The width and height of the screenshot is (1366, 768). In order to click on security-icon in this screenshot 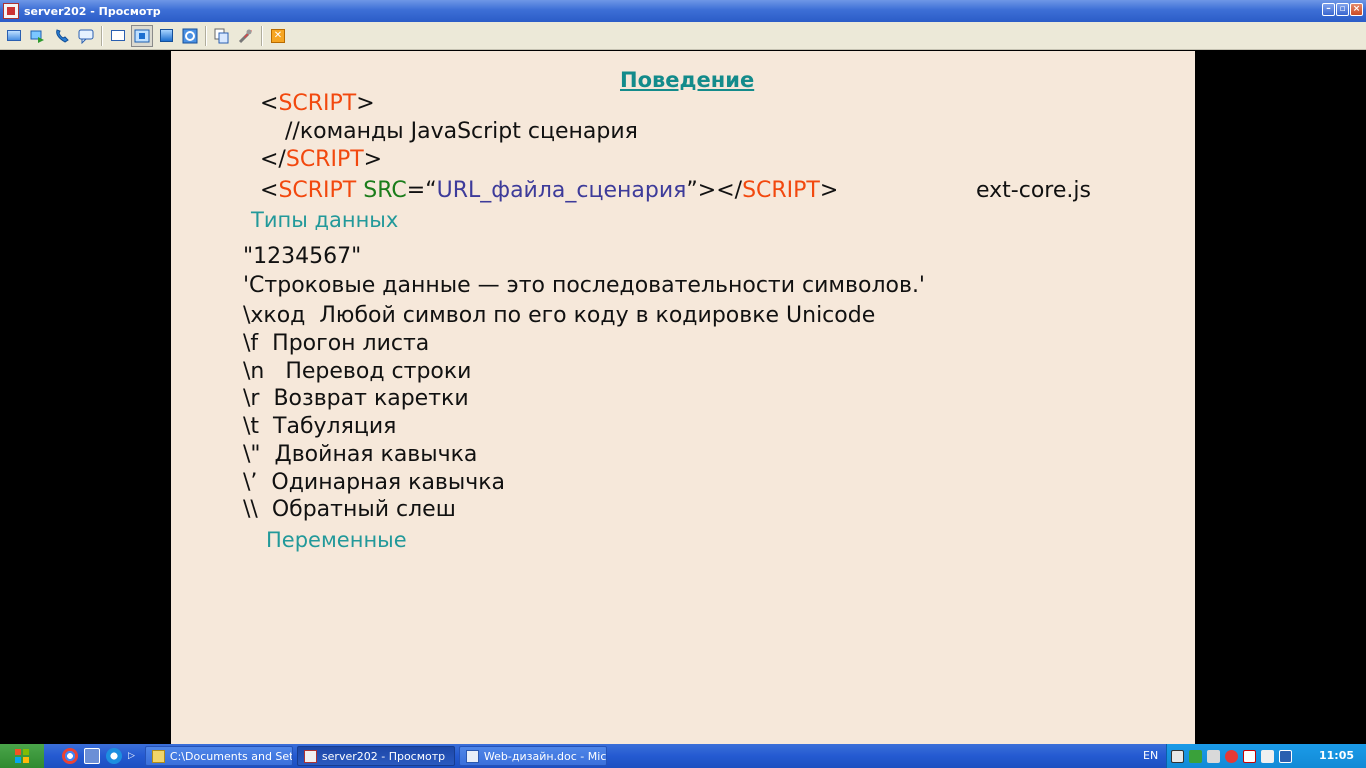, I will do `click(1195, 756)`.